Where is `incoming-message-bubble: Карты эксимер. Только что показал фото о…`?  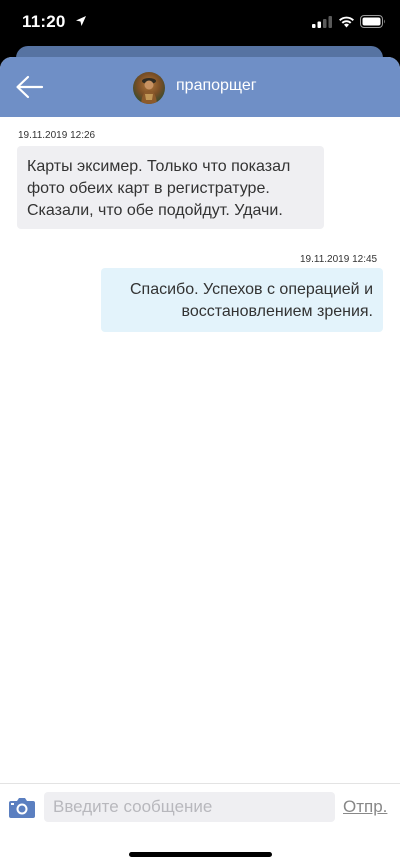 incoming-message-bubble: Карты эксимер. Только что показал фото о… is located at coordinates (170, 187).